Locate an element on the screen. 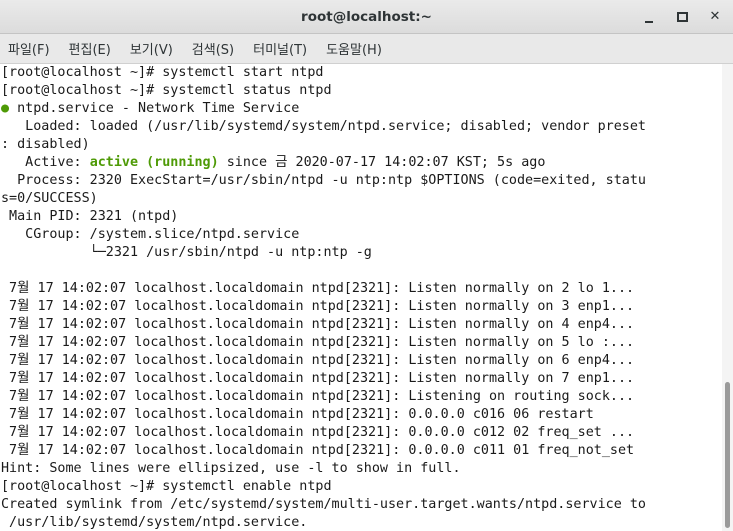  menu-view: 보기(V) is located at coordinates (151, 48).